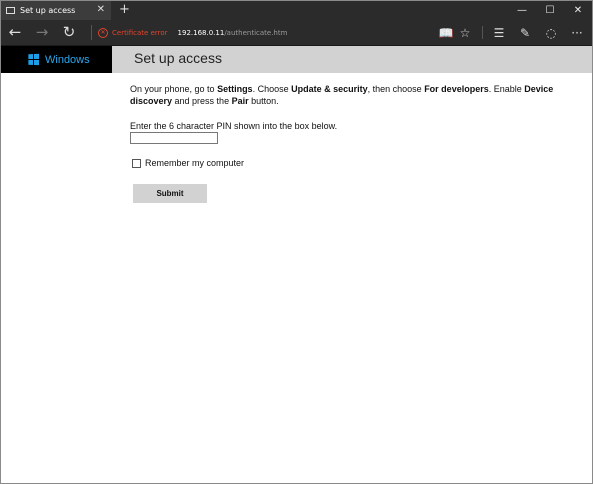  I want to click on instruction-text: . Enable, so click(506, 89).